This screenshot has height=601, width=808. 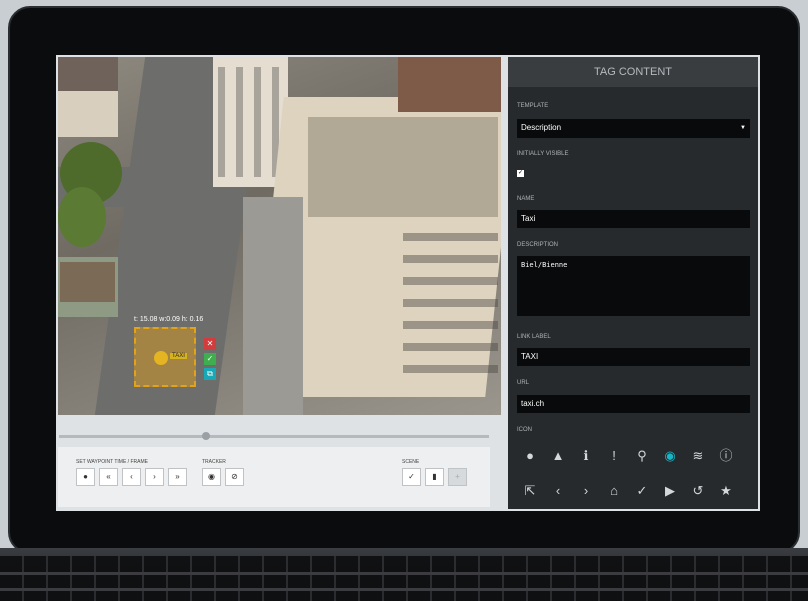 What do you see at coordinates (274, 436) in the screenshot?
I see `timeline-track` at bounding box center [274, 436].